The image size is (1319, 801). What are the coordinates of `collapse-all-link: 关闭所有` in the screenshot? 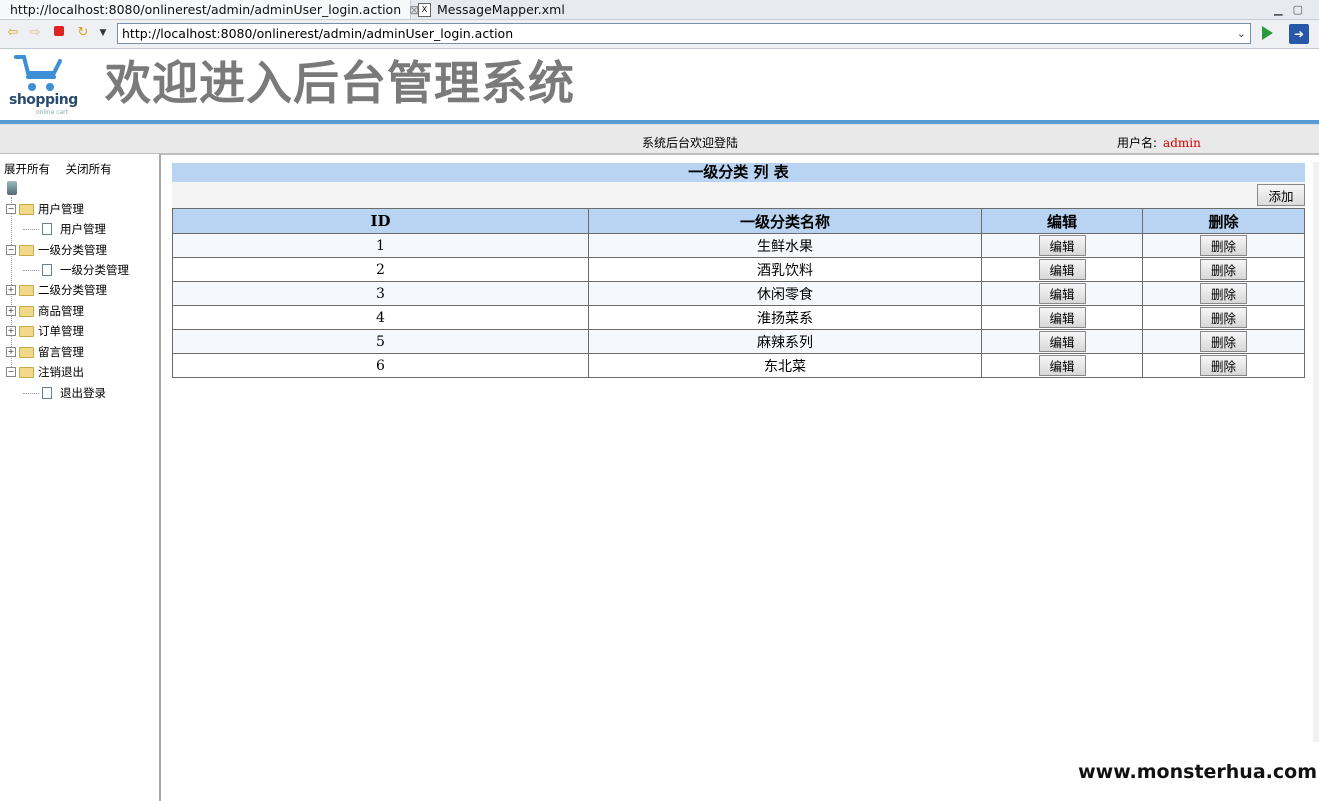 It's located at (89, 169).